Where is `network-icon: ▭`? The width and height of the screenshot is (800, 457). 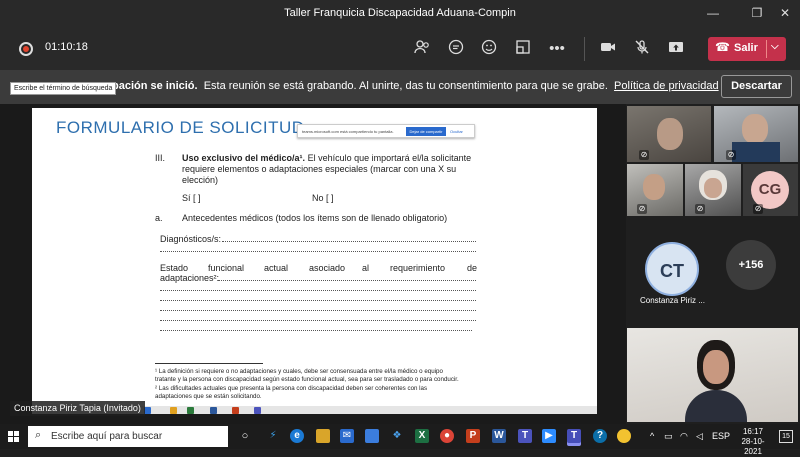 network-icon: ▭ is located at coordinates (668, 436).